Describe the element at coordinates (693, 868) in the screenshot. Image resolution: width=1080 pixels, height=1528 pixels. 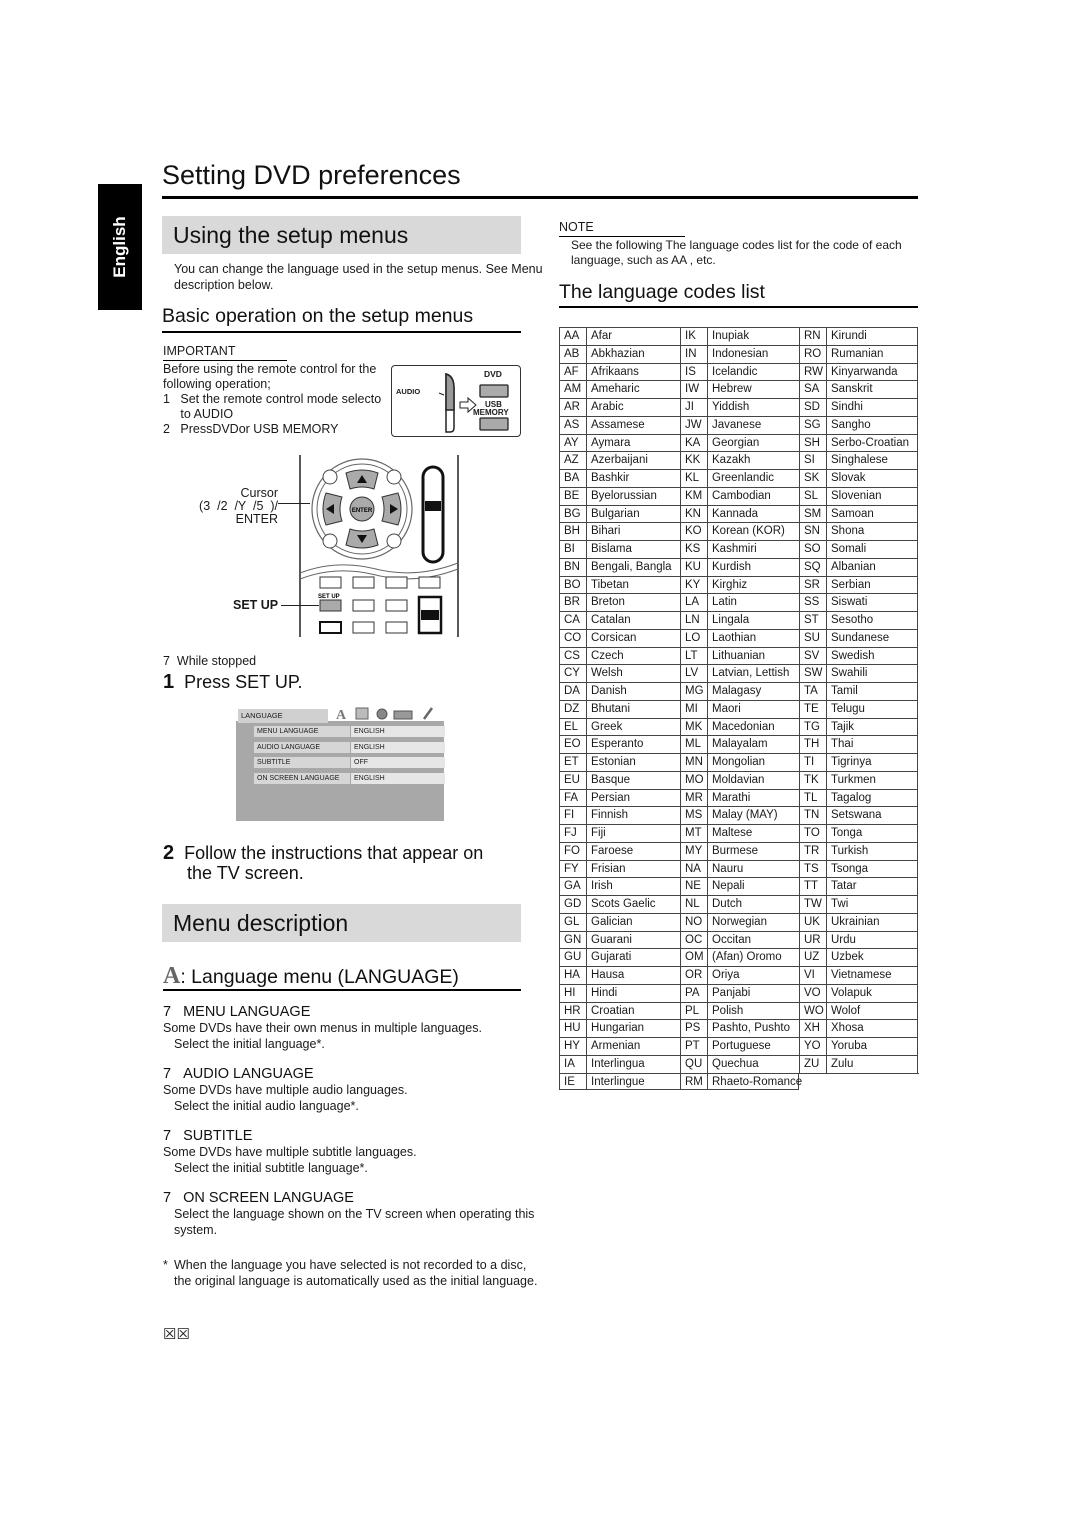
I see `language-code: NA` at that location.